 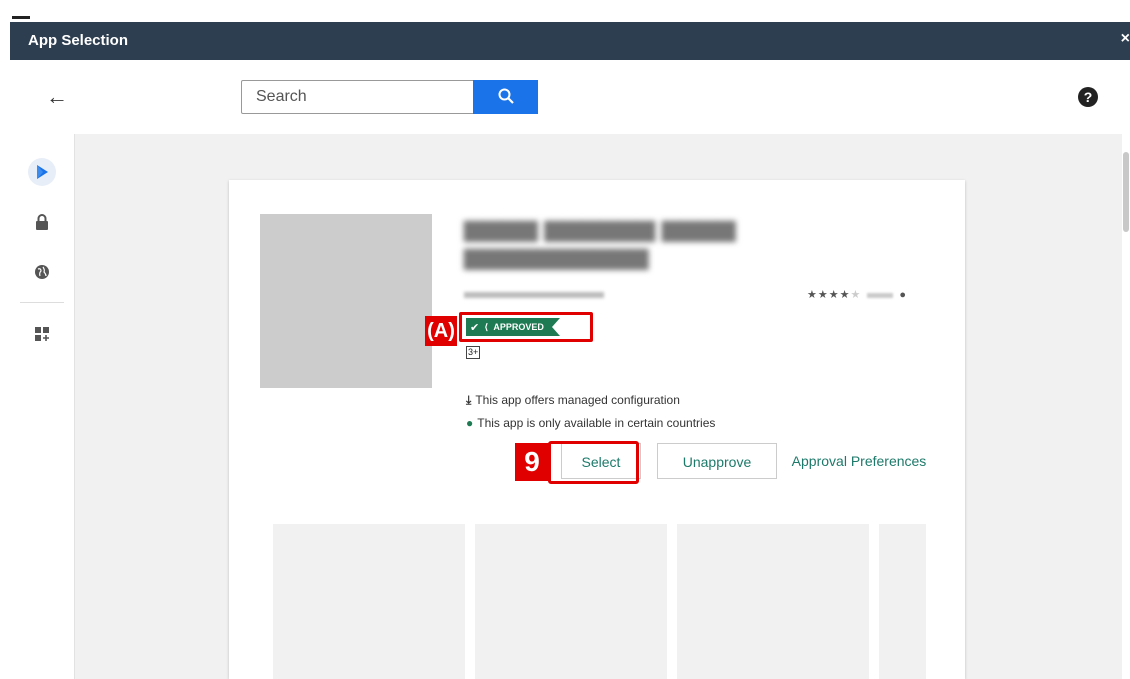 I want to click on back-arrow-icon: ←, so click(x=57, y=97).